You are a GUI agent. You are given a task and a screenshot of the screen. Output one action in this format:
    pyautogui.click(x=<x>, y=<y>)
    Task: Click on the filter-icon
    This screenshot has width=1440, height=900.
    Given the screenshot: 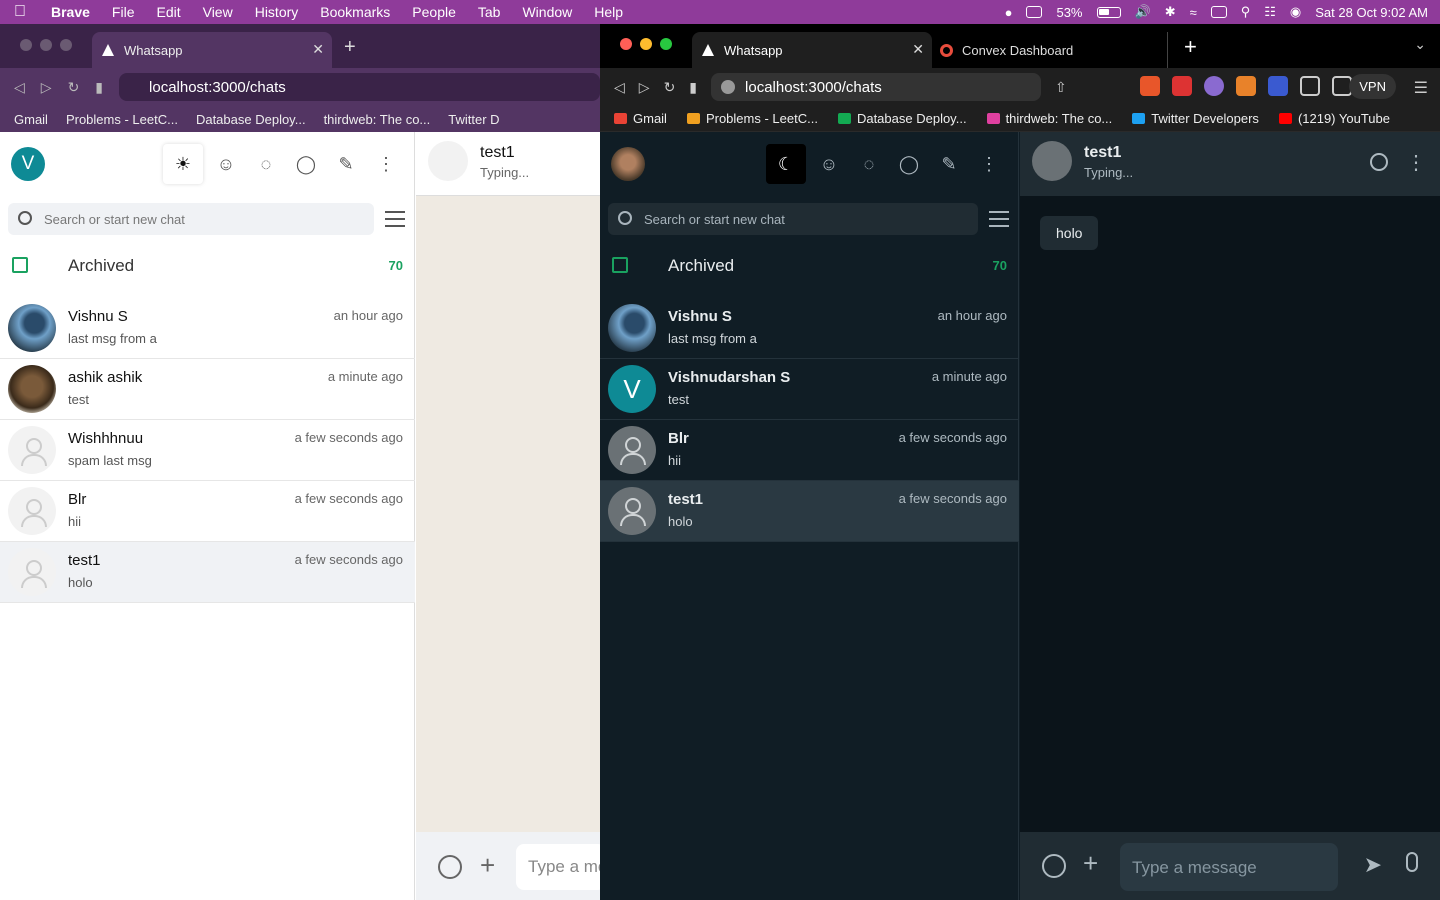 What is the action you would take?
    pyautogui.click(x=999, y=219)
    